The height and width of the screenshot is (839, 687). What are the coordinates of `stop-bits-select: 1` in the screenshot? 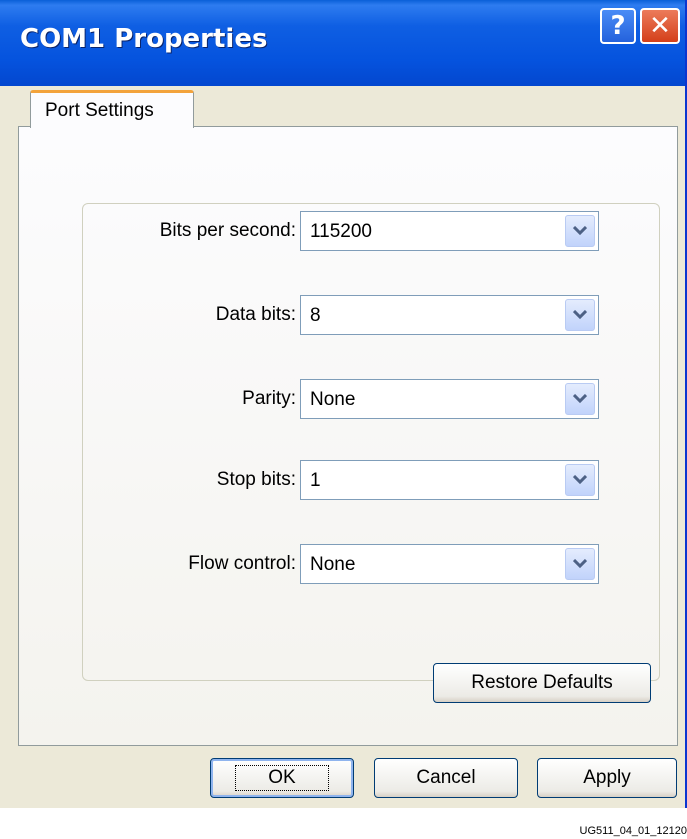 It's located at (449, 480).